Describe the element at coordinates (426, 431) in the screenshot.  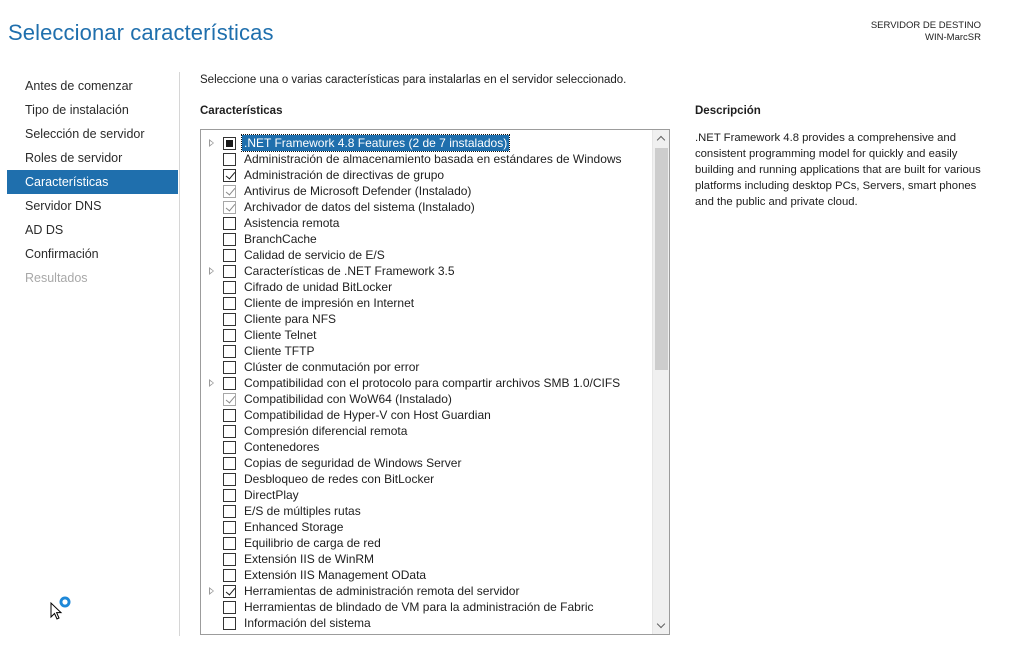
I see `feature-row: Compresión diferencial remota` at that location.